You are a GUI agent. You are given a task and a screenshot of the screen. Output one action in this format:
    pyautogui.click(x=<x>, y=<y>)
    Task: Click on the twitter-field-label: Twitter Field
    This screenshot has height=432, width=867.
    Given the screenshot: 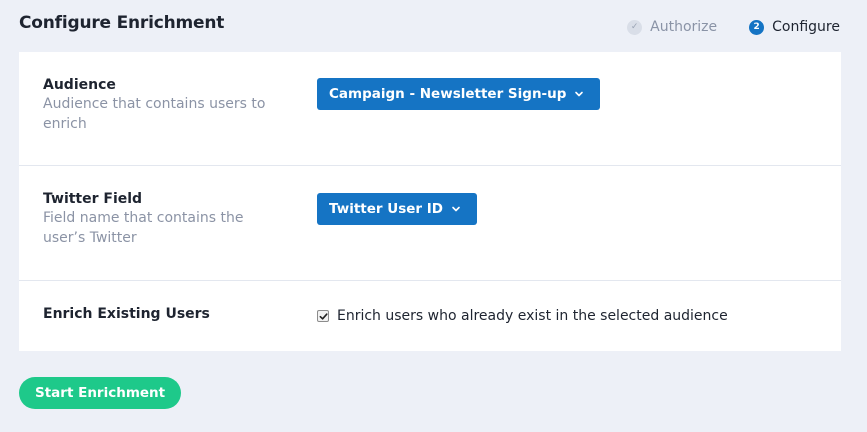 What is the action you would take?
    pyautogui.click(x=93, y=199)
    